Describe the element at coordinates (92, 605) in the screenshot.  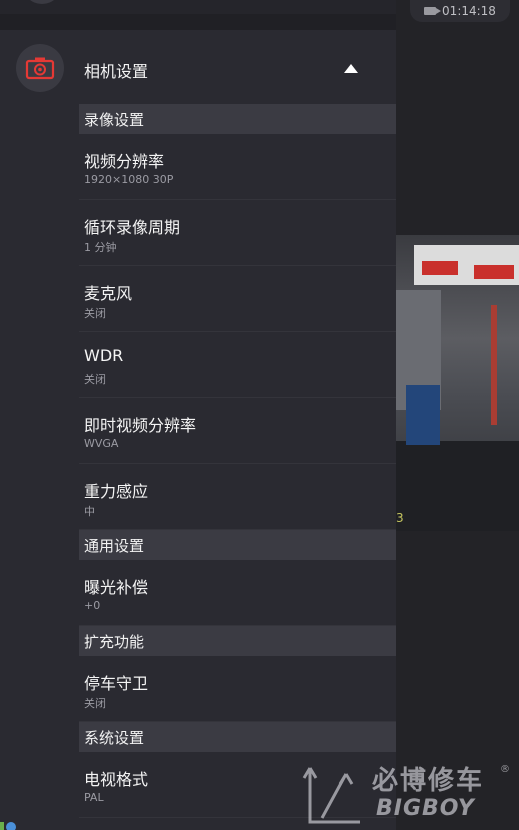
I see `setting-value: +0` at that location.